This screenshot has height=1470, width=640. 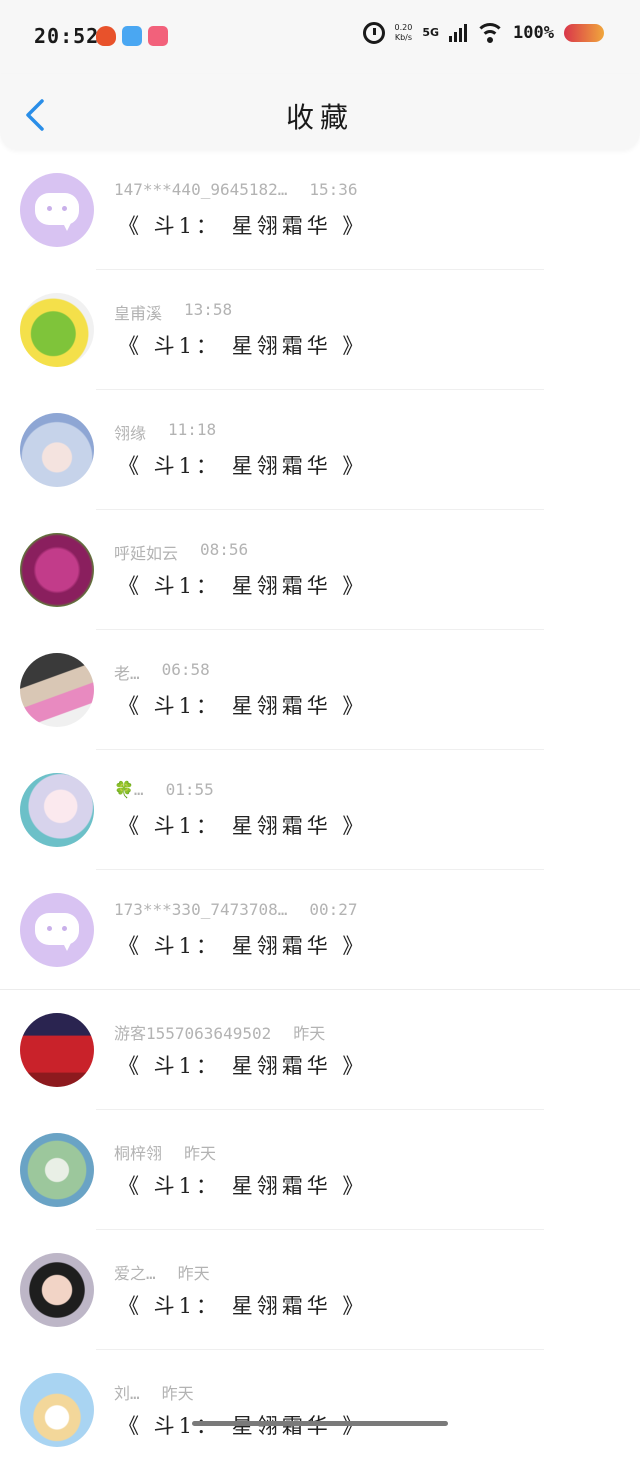 I want to click on sender-name: 翎缘, so click(x=130, y=433).